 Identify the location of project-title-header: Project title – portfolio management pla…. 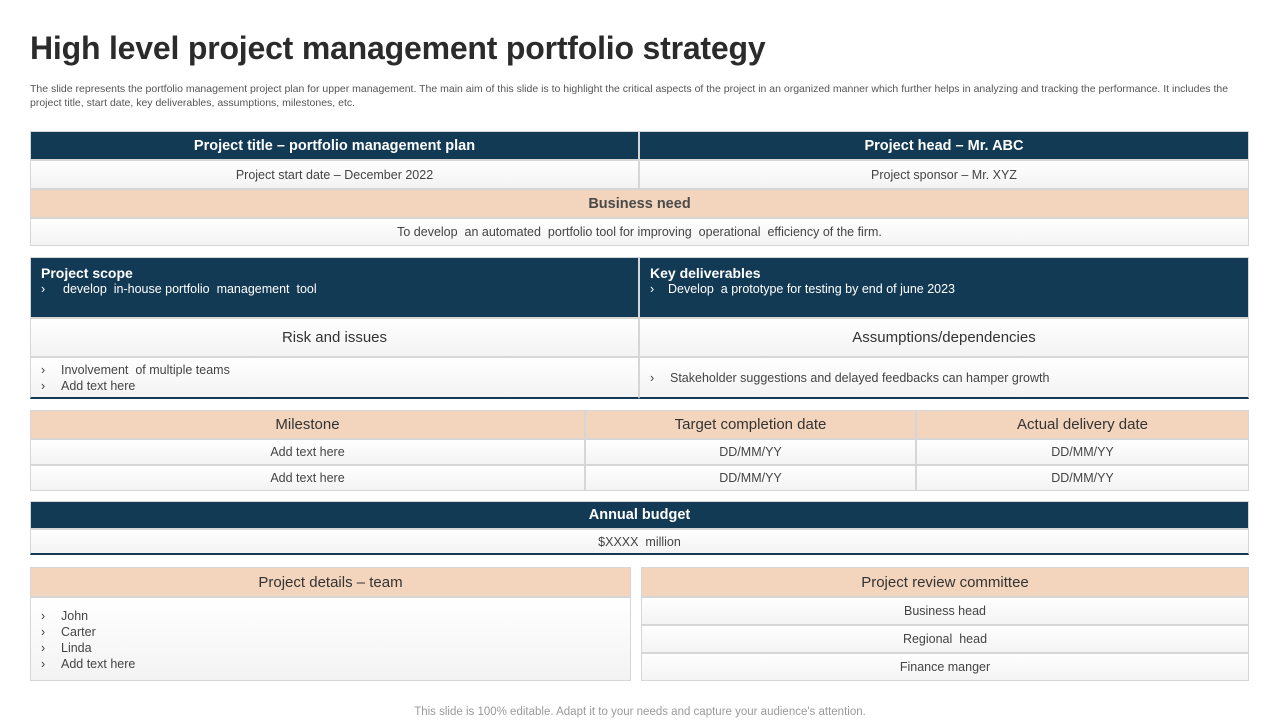
(334, 145).